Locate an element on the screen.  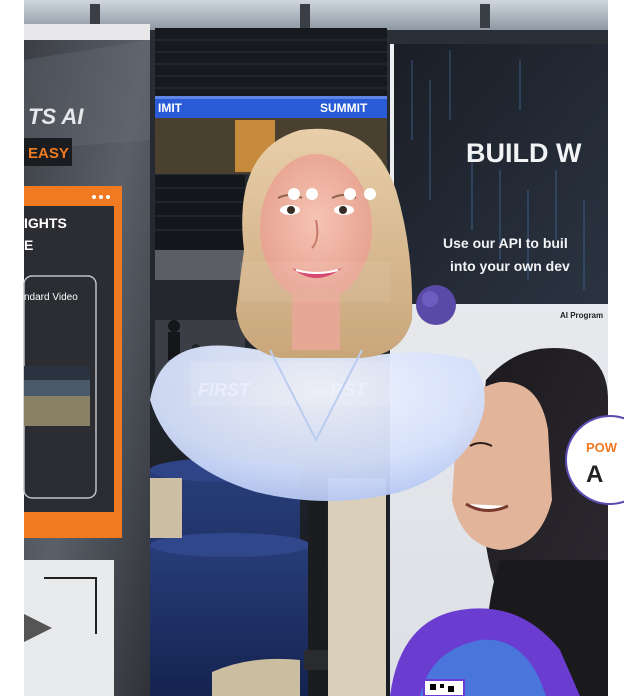
left-panel-sub: E is located at coordinates (28, 245).